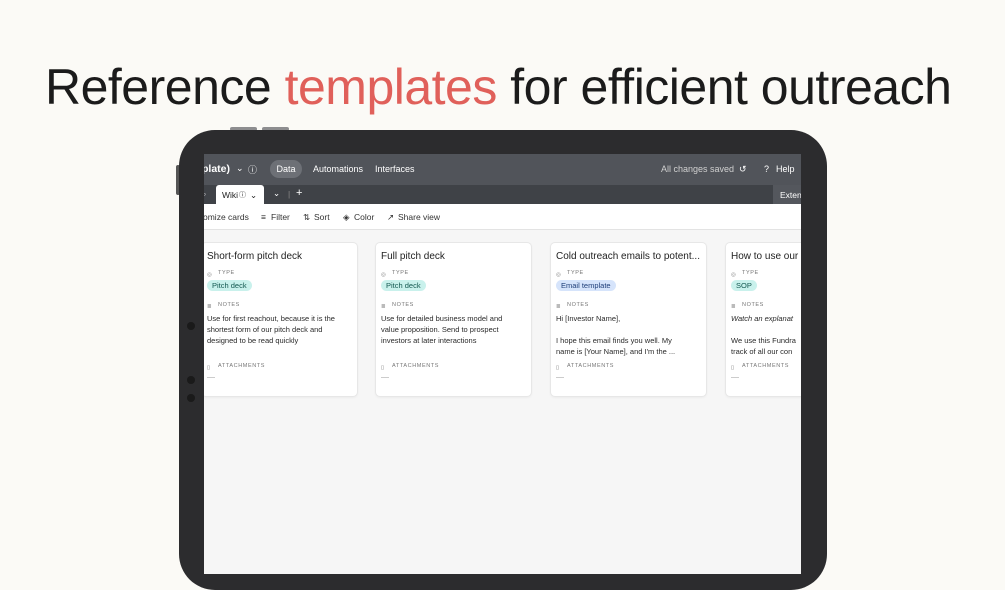  What do you see at coordinates (390, 217) in the screenshot?
I see `share-icon: ↗` at bounding box center [390, 217].